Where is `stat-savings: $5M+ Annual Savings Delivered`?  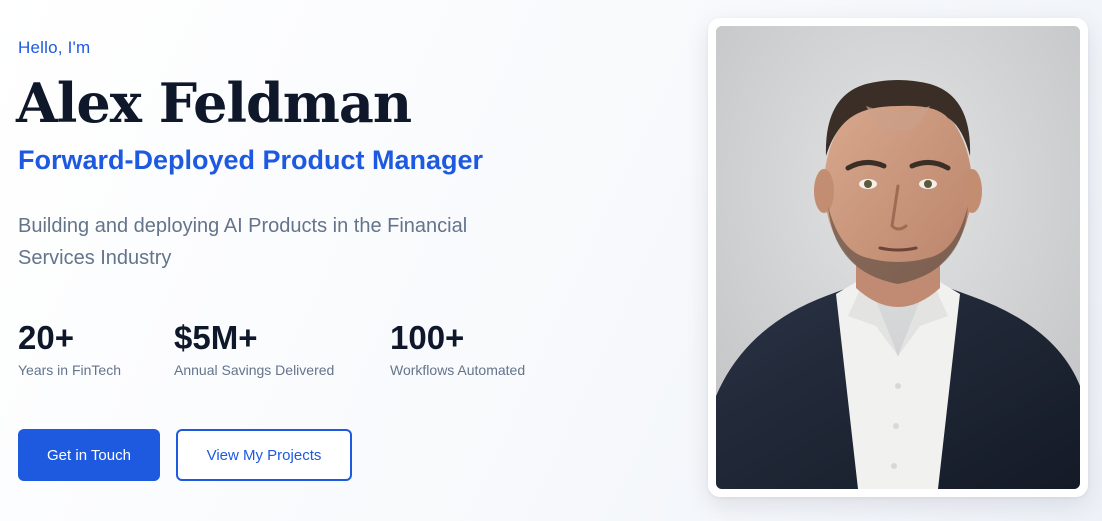
stat-savings: $5M+ Annual Savings Delivered is located at coordinates (254, 348).